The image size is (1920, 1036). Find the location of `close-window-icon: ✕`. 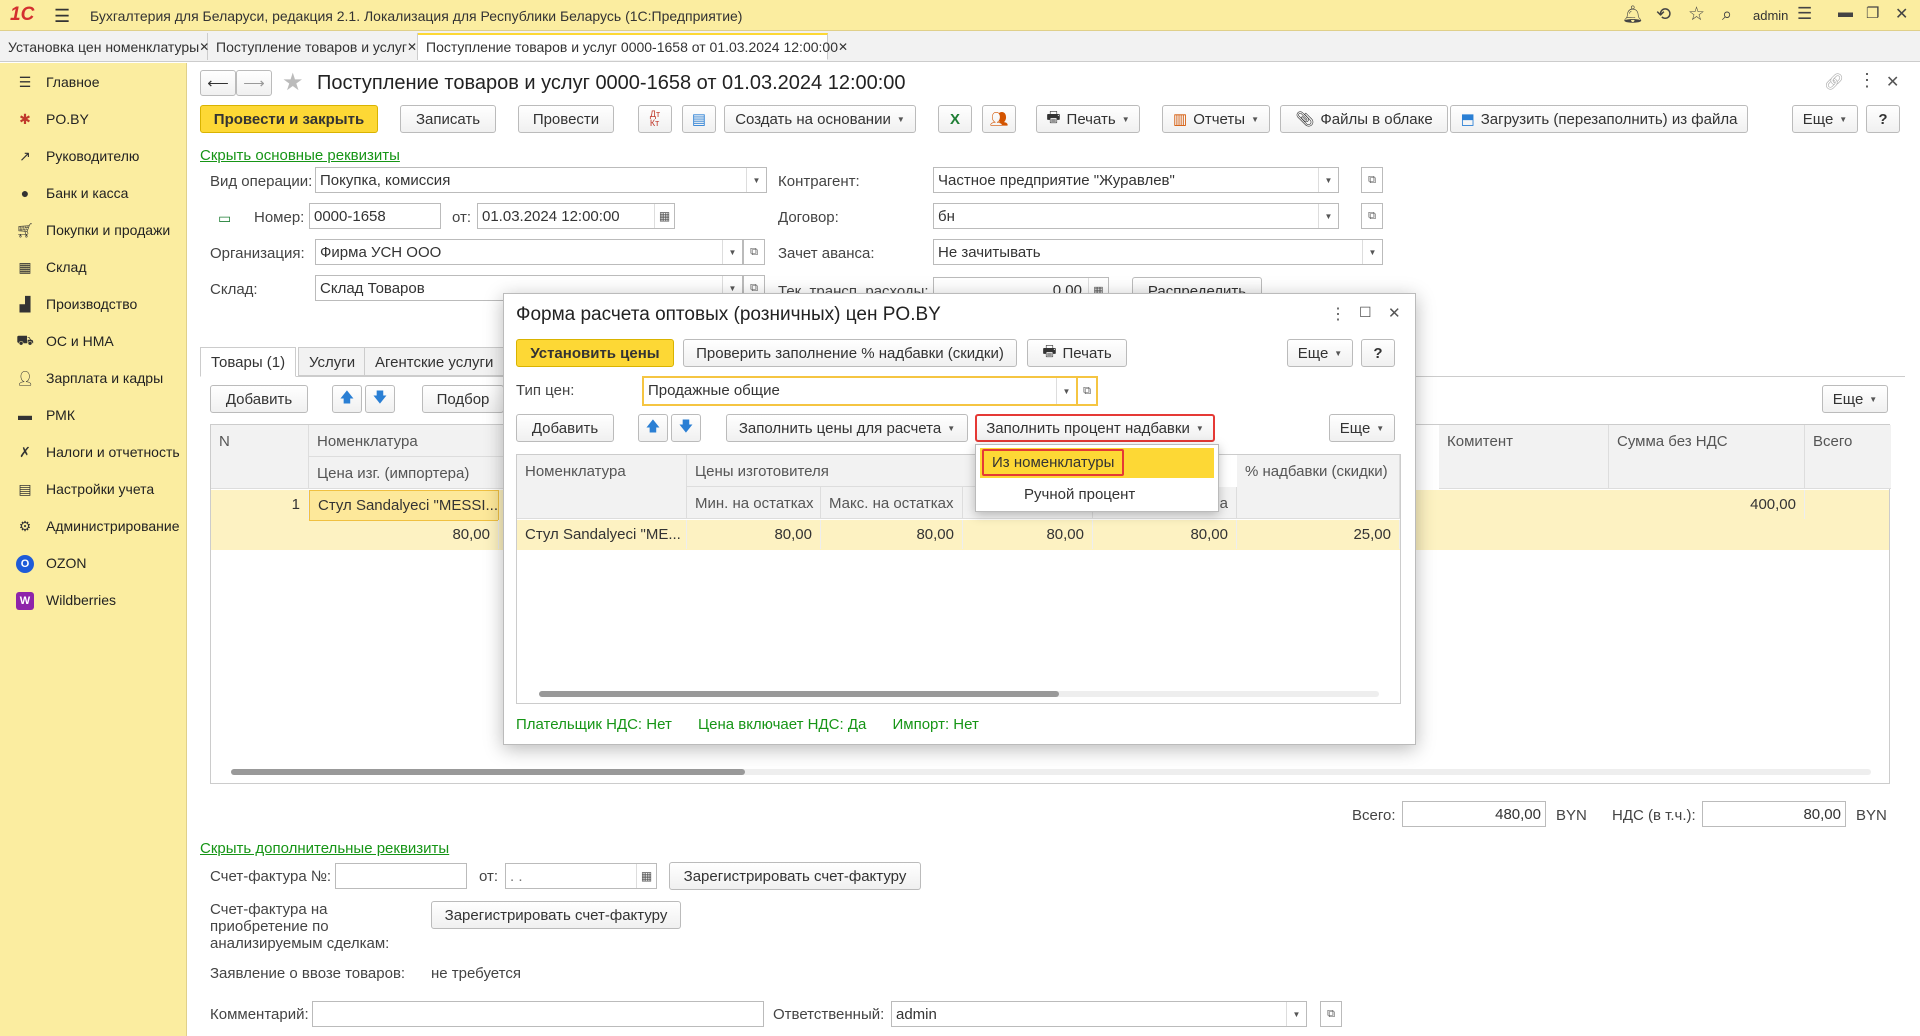

close-window-icon: ✕ is located at coordinates (1901, 14).